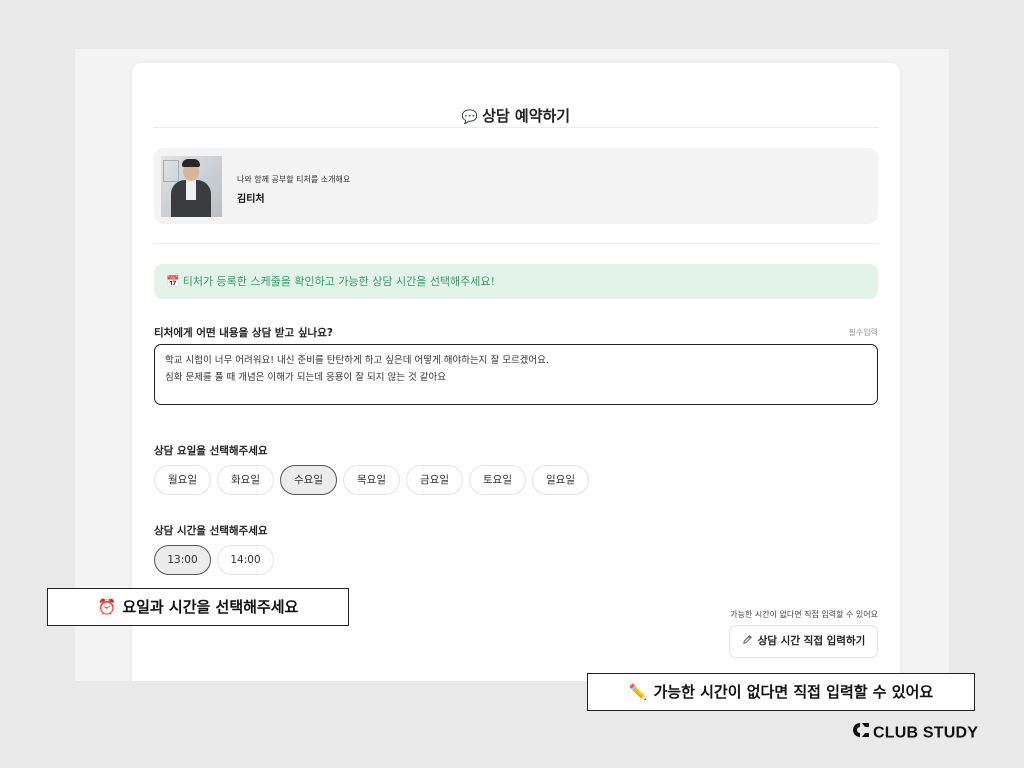  I want to click on teacher-intro: 나와 함께 공부할 티처를 소개해요, so click(294, 179).